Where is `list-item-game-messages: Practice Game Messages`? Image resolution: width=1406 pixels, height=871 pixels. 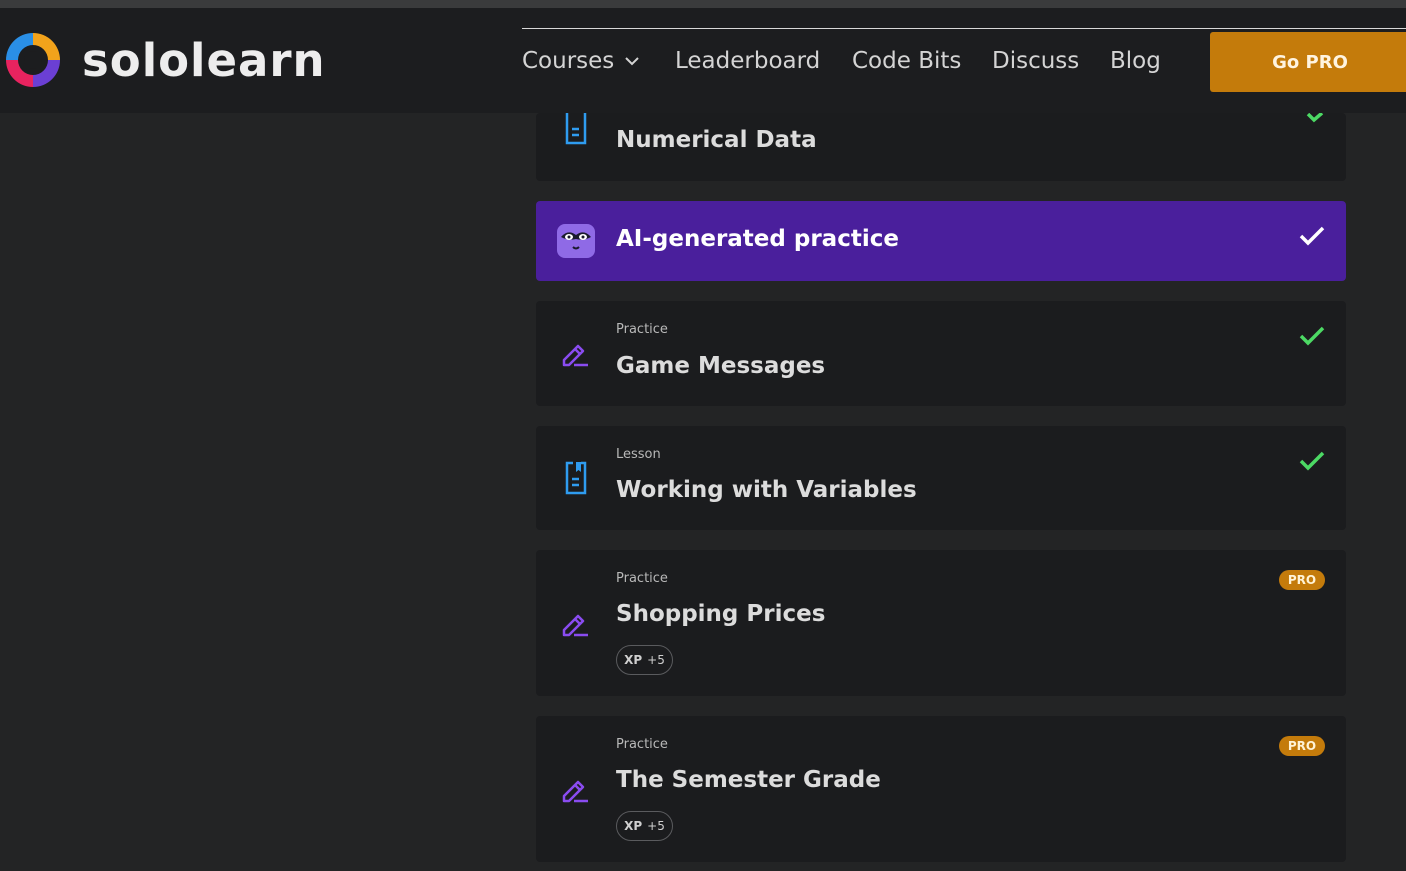
list-item-game-messages: Practice Game Messages is located at coordinates (941, 353).